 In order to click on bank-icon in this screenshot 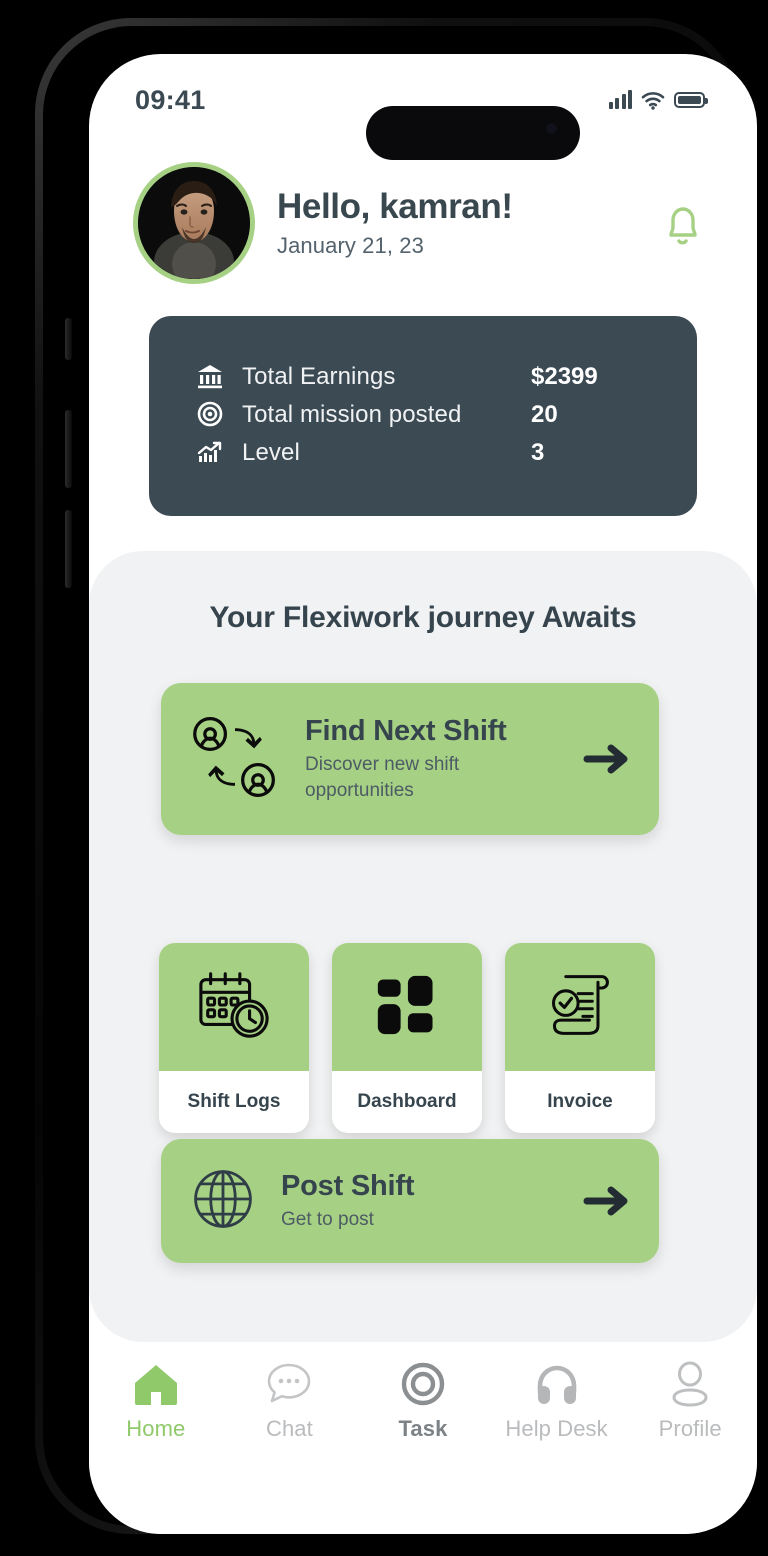, I will do `click(212, 377)`.